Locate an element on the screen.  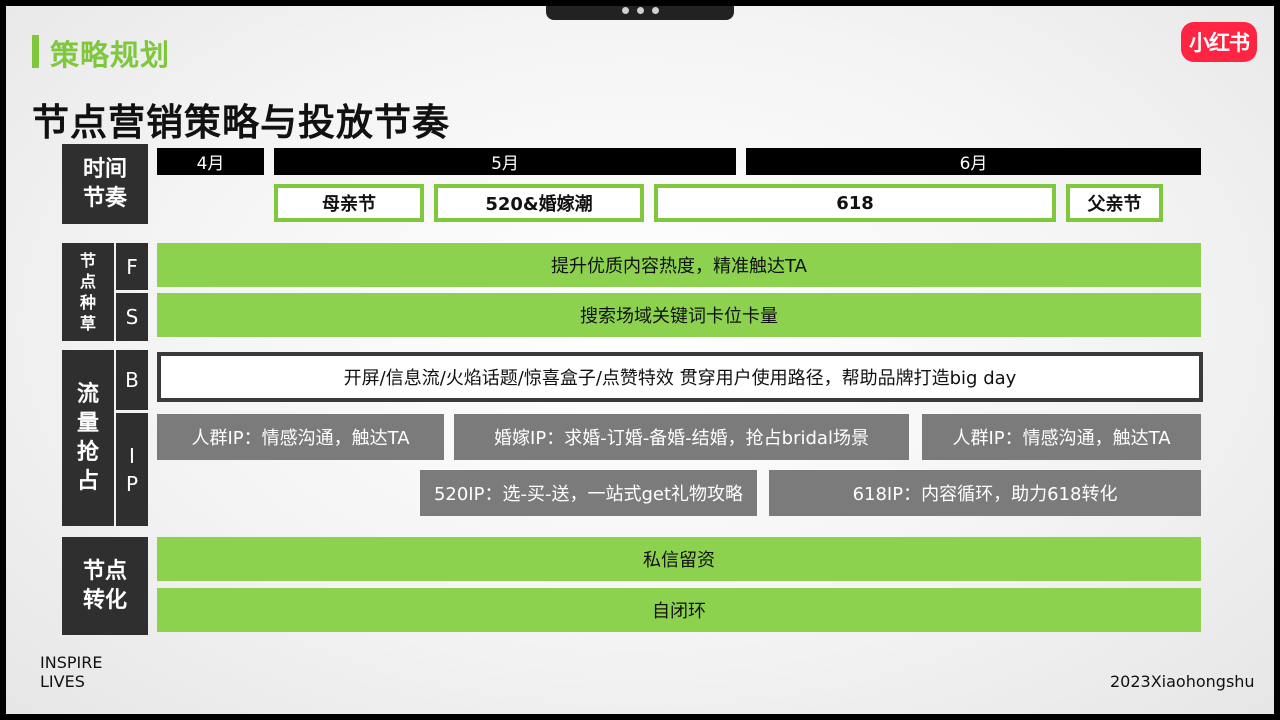
footer-tagline: INSPIRE LIVES is located at coordinates (71, 672).